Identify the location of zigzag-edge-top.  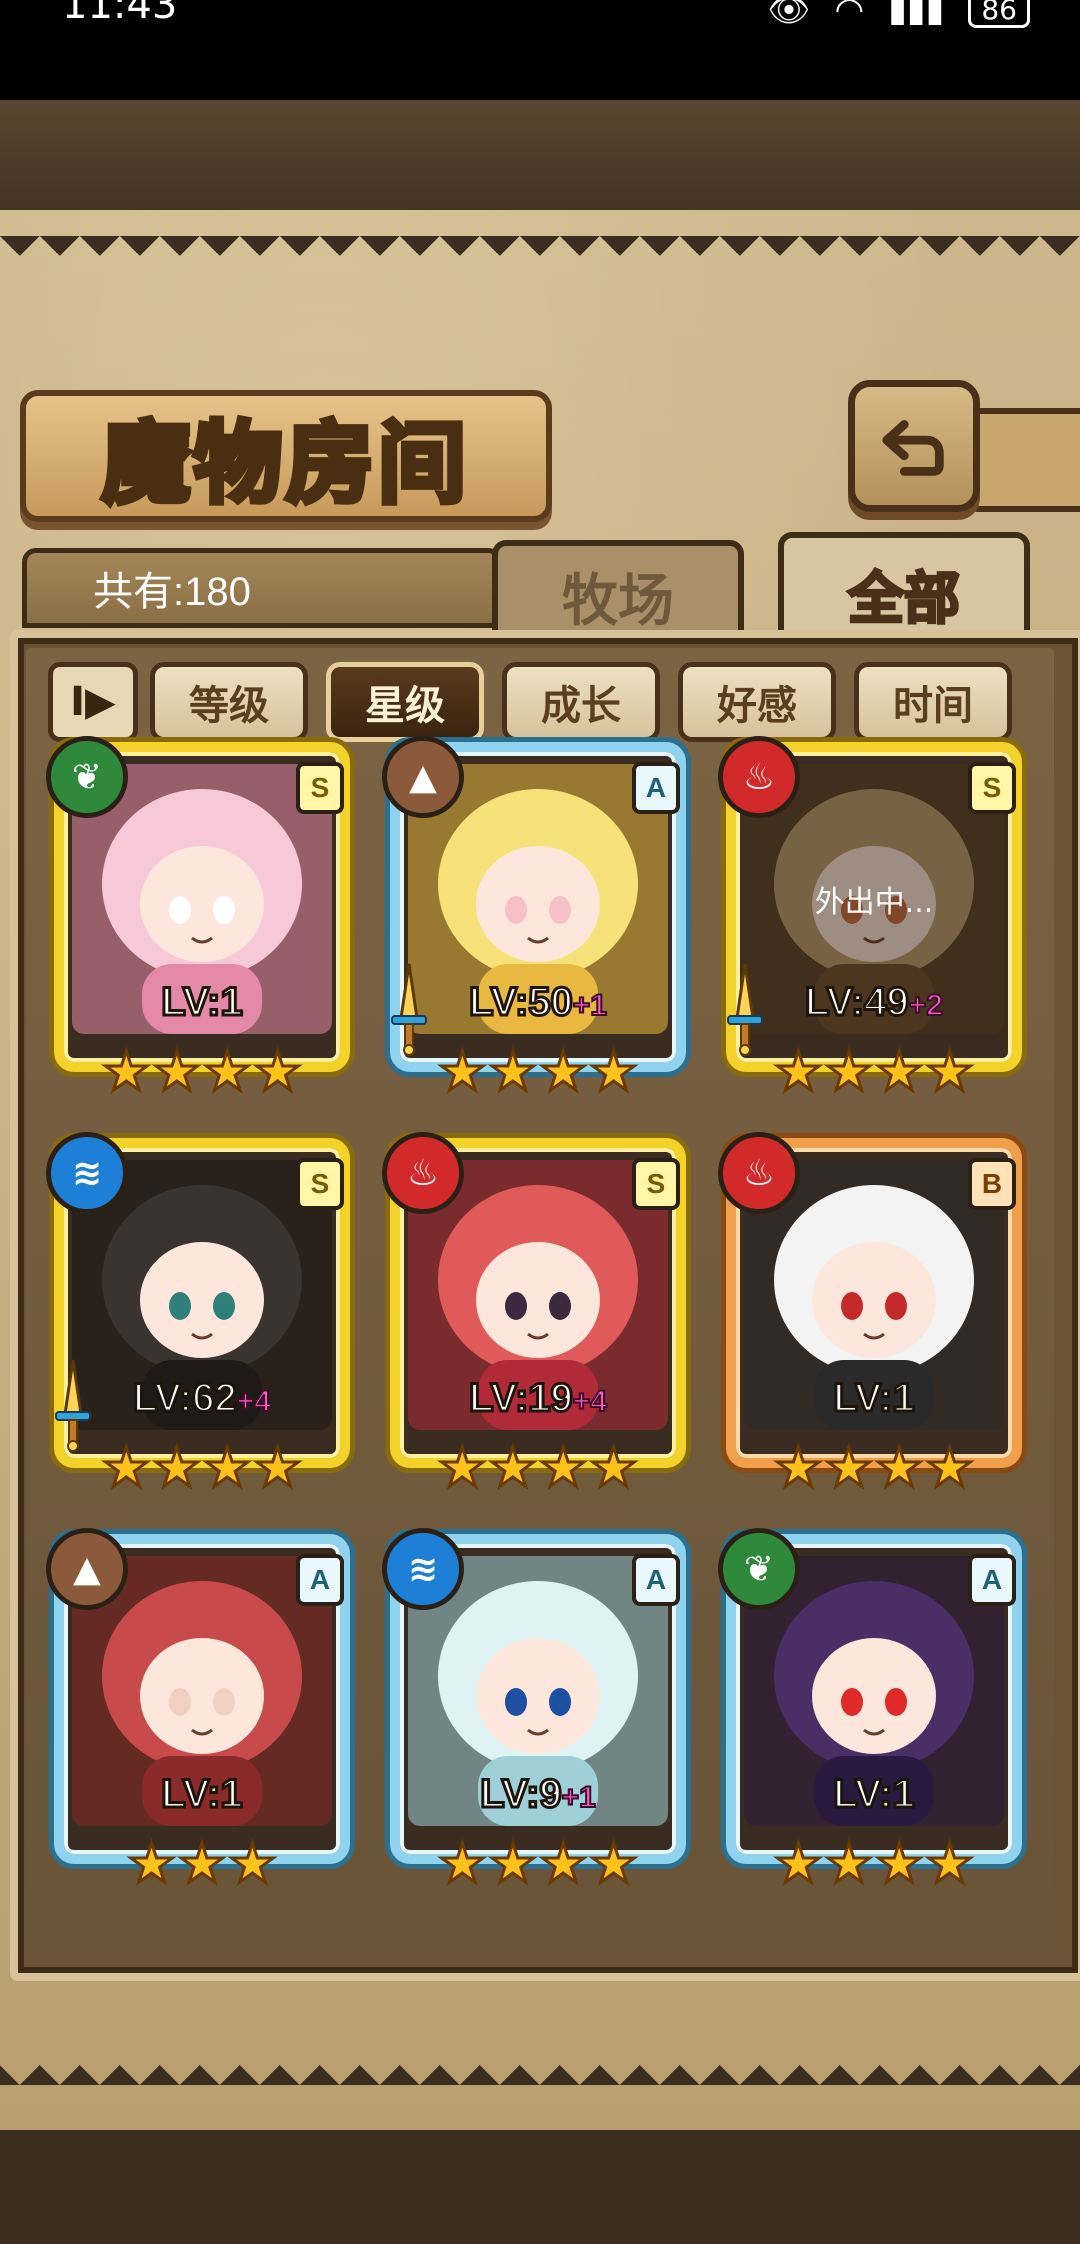
(540, 256).